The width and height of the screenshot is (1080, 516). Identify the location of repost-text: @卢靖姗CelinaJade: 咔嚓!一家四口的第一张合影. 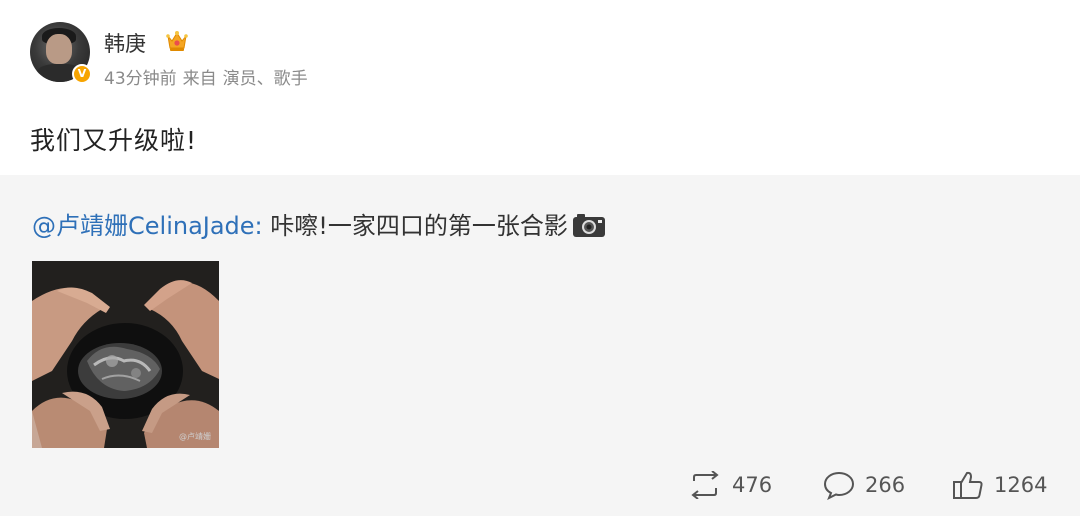
(319, 223).